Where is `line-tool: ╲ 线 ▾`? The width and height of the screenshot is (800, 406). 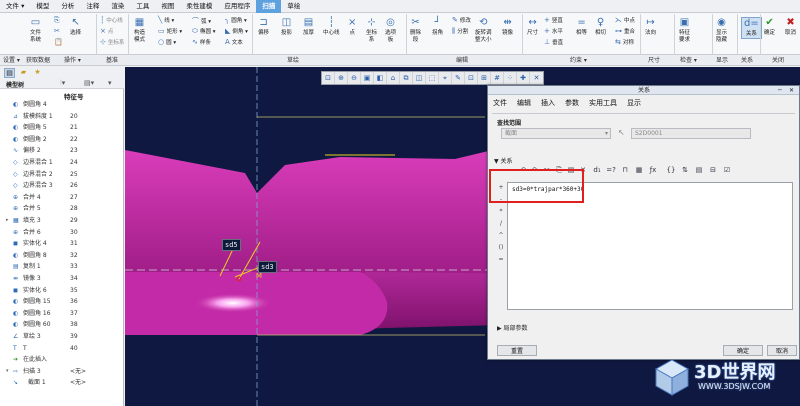
line-tool: ╲ 线 ▾ is located at coordinates (166, 20).